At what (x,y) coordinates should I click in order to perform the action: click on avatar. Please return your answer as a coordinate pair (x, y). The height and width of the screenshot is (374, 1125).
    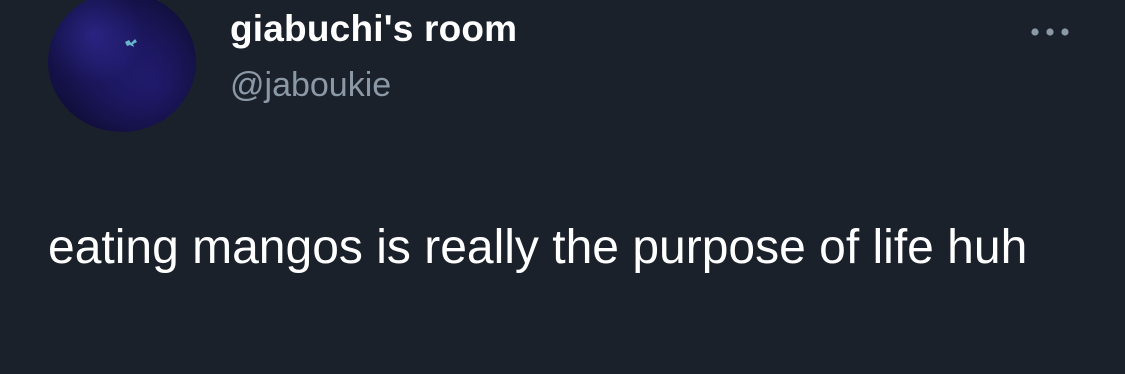
    Looking at the image, I should click on (122, 66).